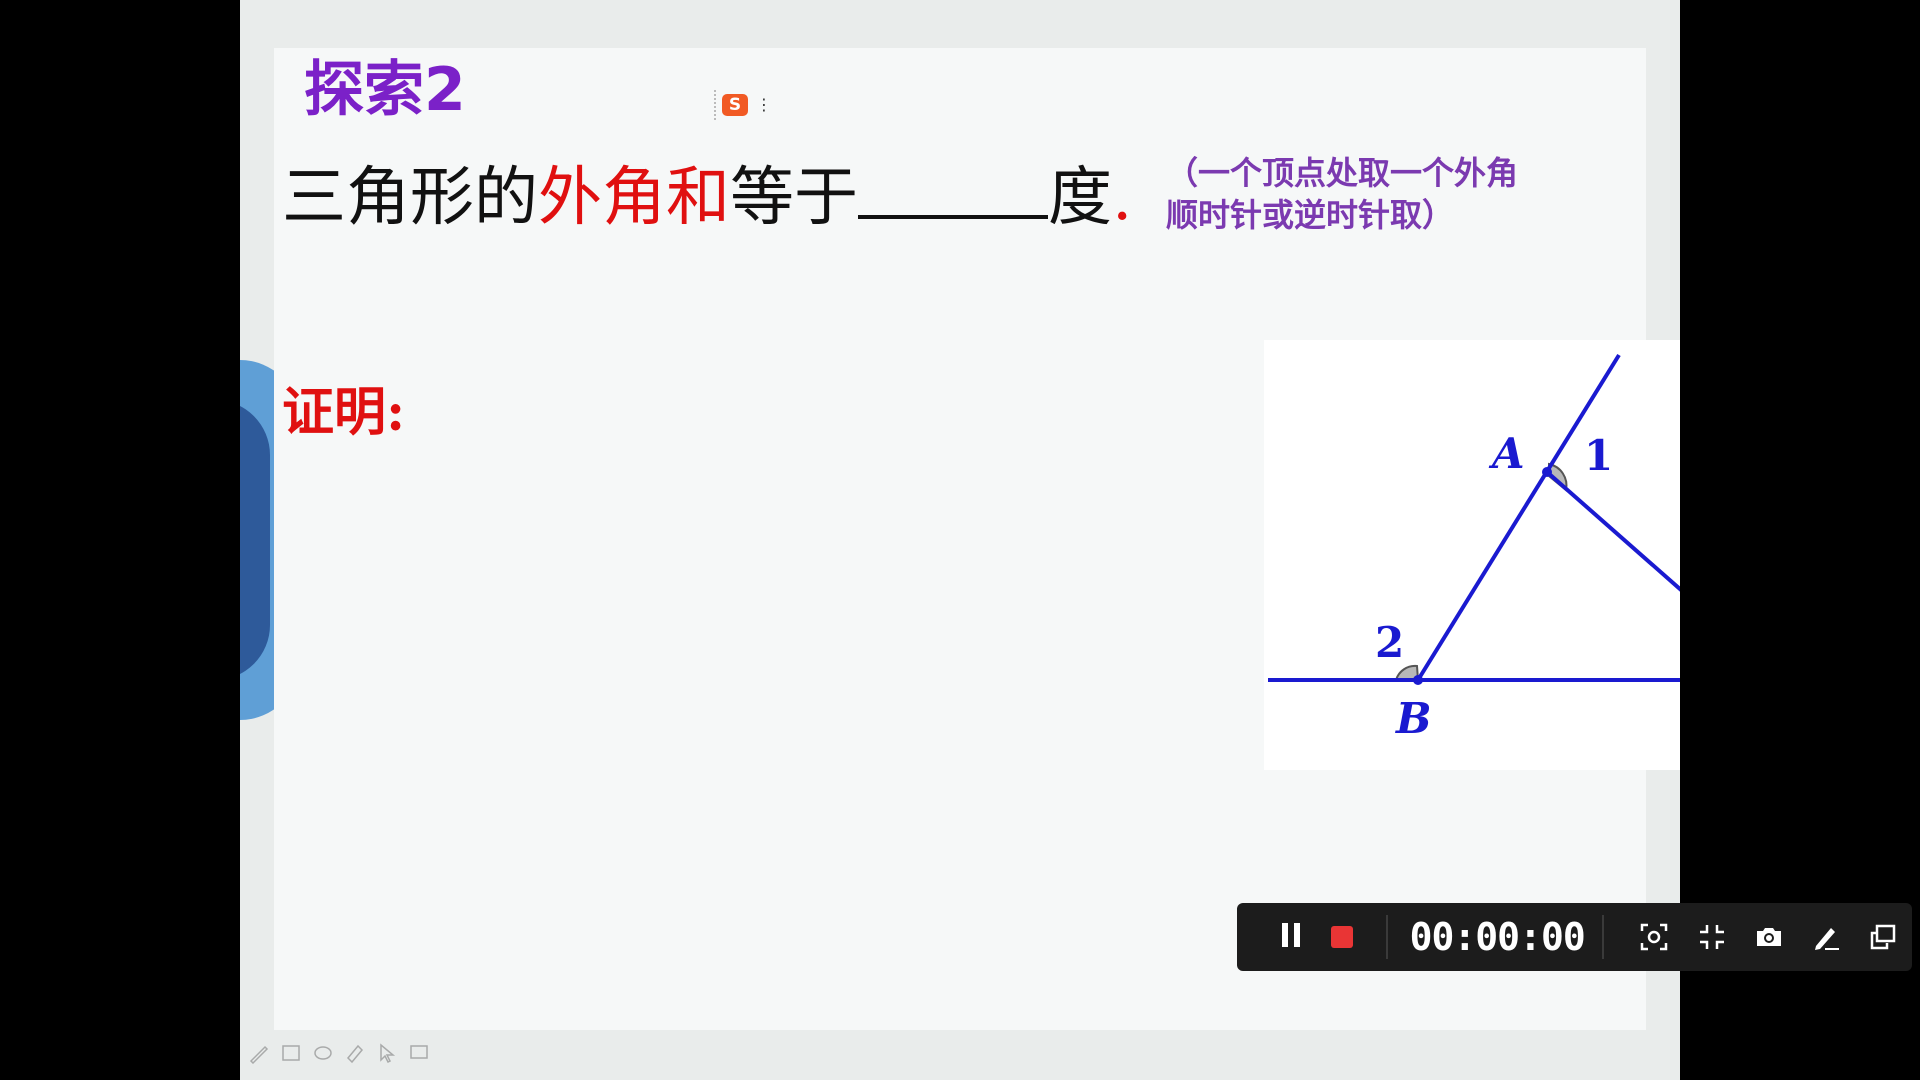 The height and width of the screenshot is (1080, 1920). What do you see at coordinates (1612, 531) in the screenshot?
I see `line-ac-extended` at bounding box center [1612, 531].